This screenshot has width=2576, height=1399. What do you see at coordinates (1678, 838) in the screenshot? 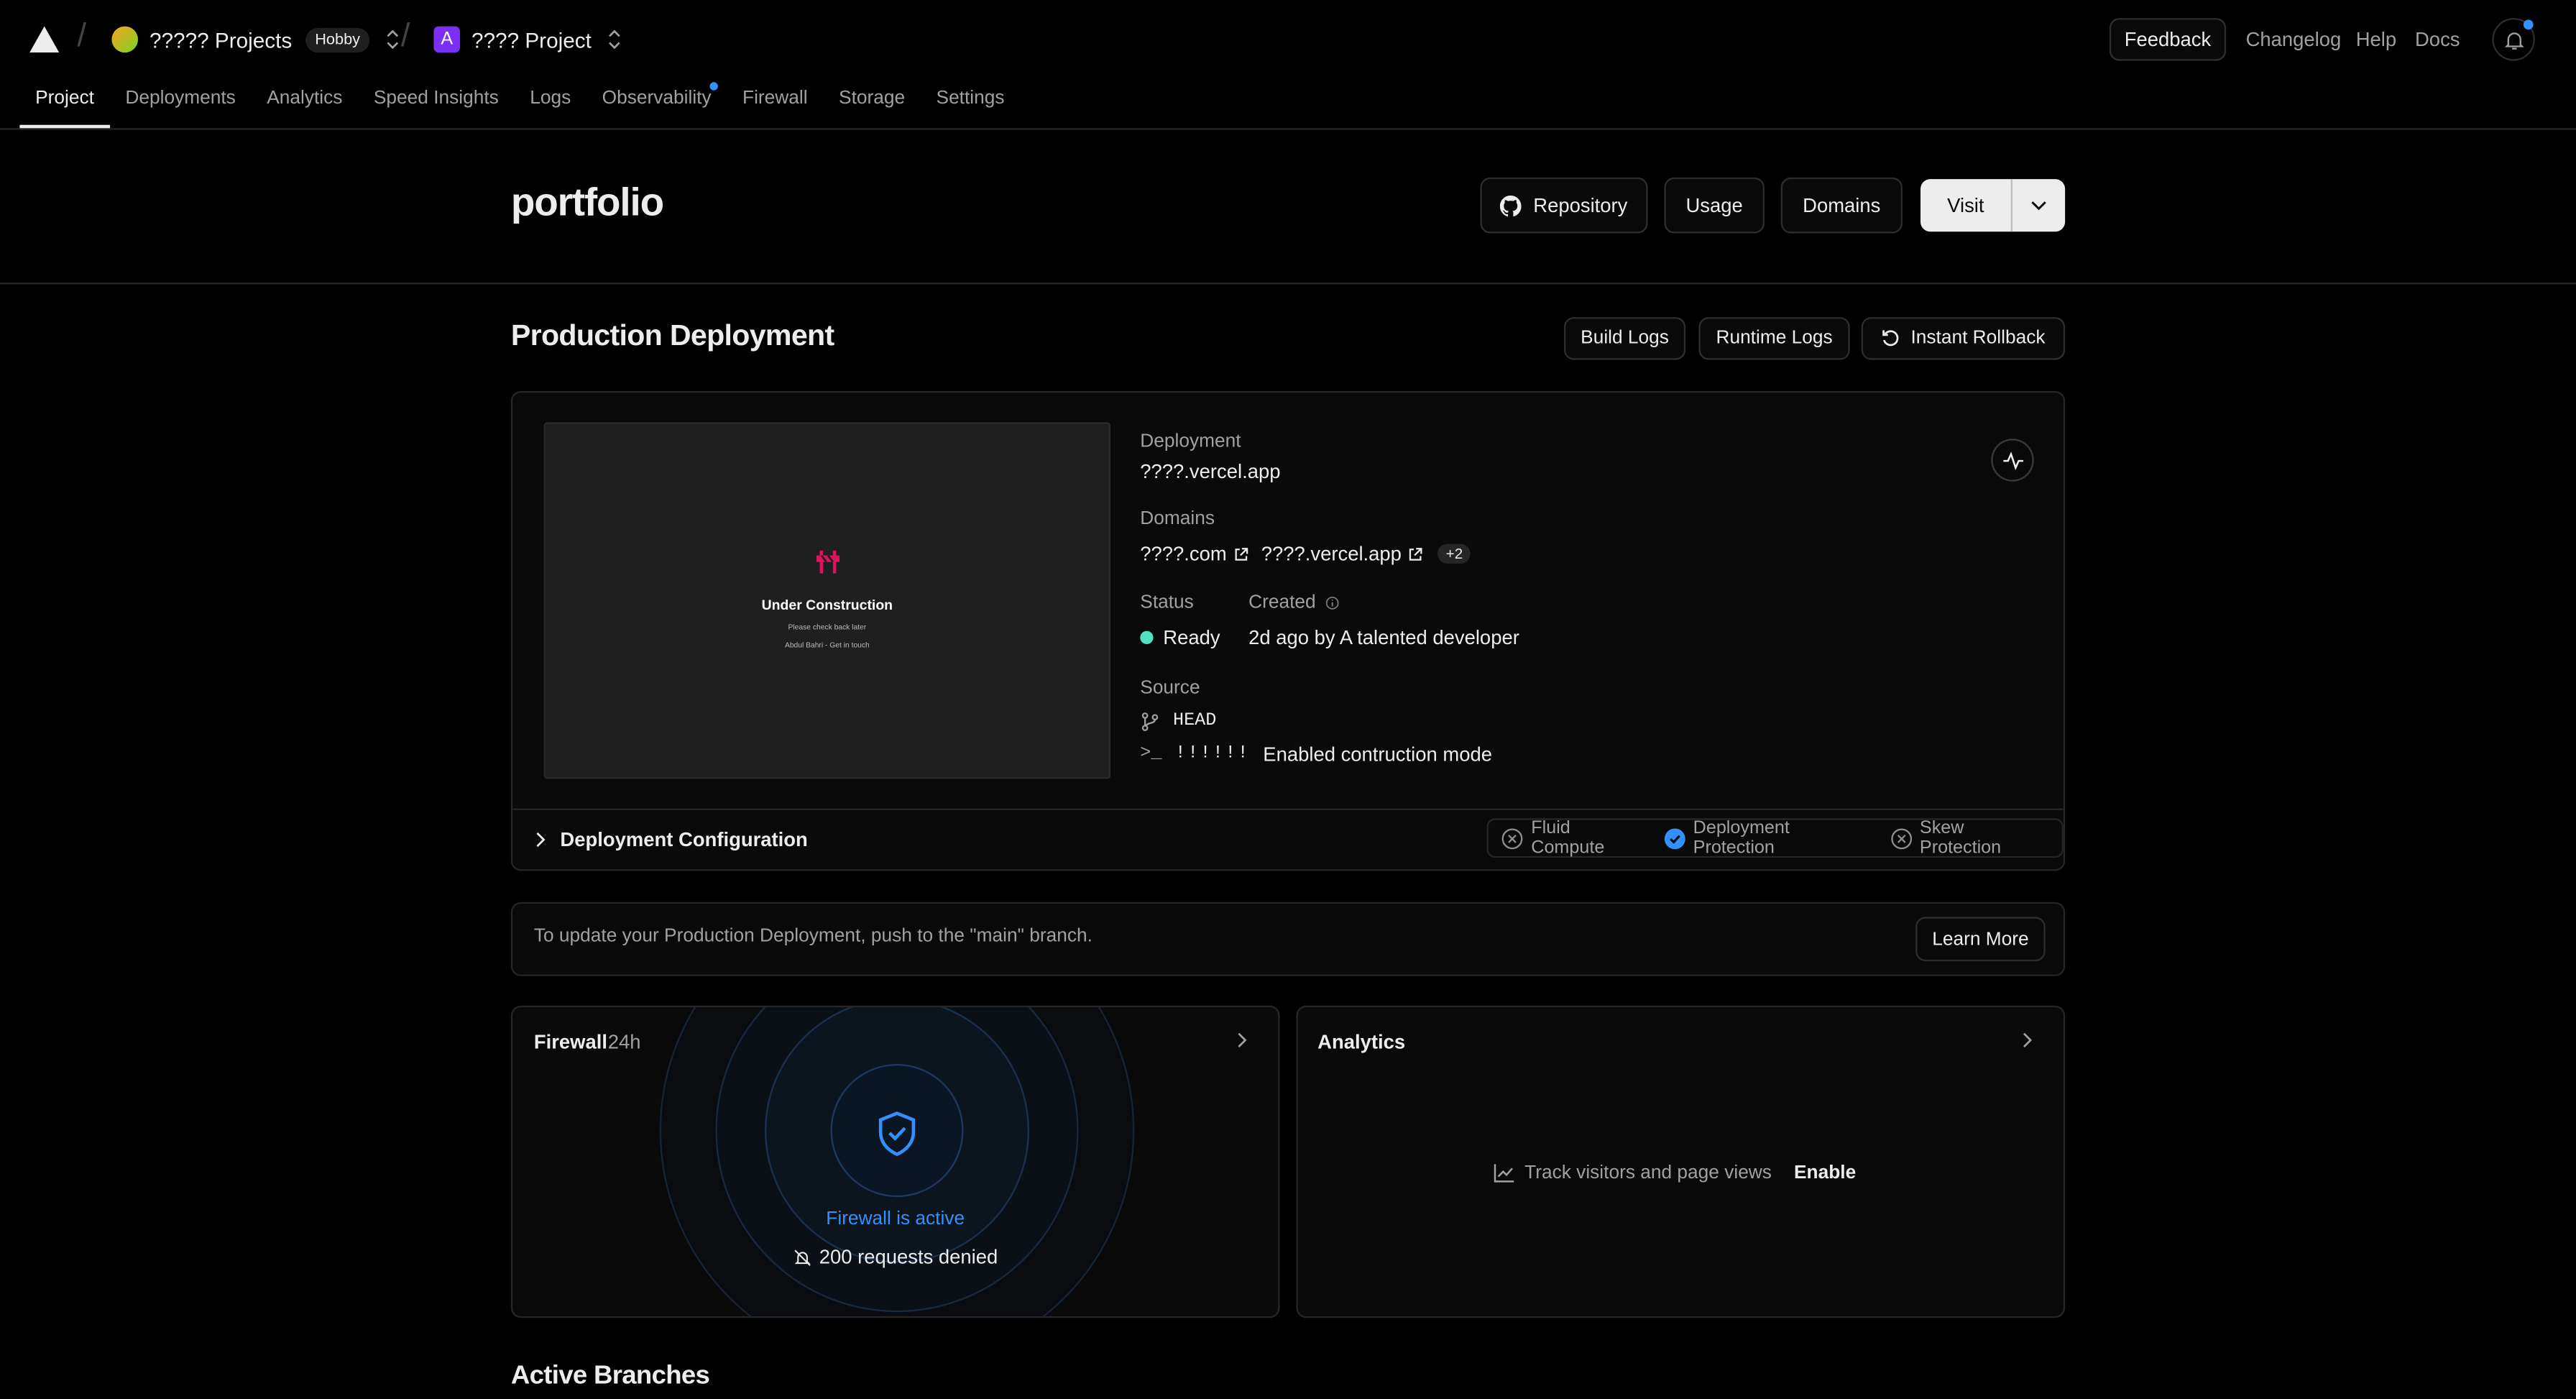
I see `check-circle-icon` at bounding box center [1678, 838].